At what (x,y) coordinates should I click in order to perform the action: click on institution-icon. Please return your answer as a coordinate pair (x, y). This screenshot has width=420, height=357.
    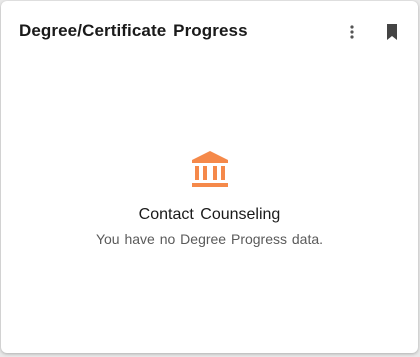
    Looking at the image, I should click on (209, 169).